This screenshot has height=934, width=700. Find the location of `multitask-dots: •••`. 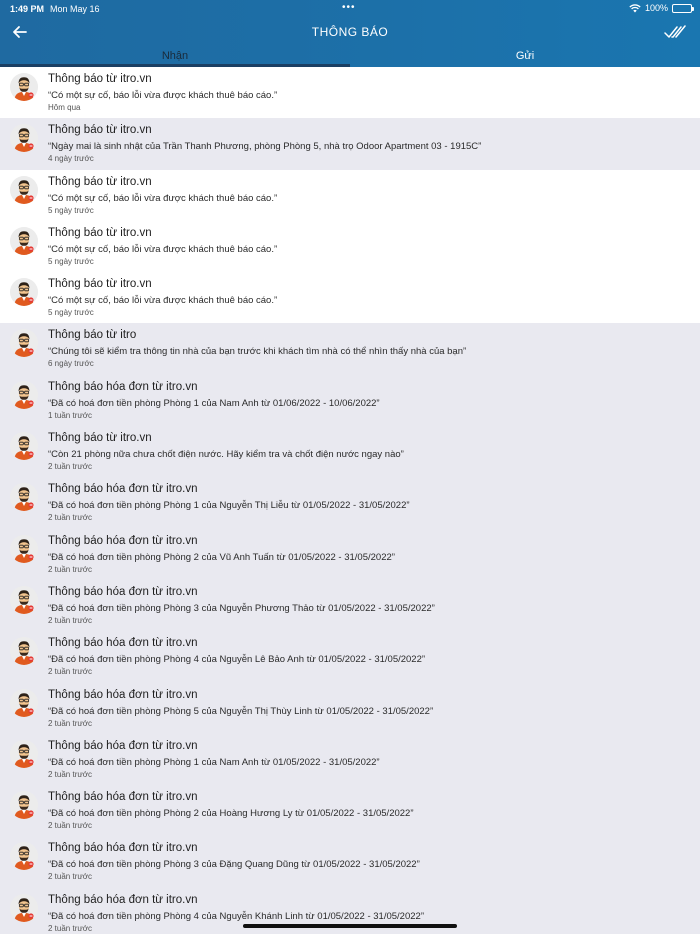

multitask-dots: ••• is located at coordinates (349, 7).